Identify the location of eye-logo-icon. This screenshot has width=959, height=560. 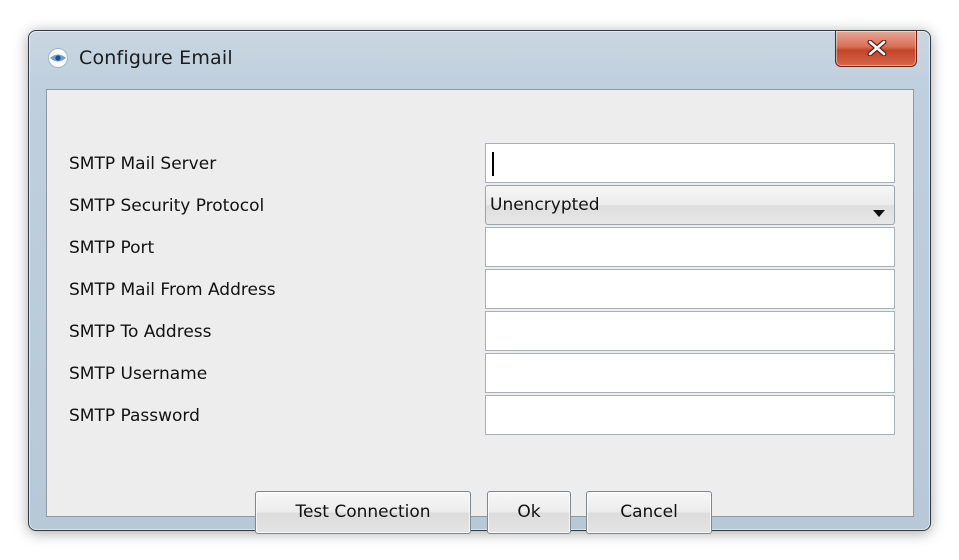
(58, 58).